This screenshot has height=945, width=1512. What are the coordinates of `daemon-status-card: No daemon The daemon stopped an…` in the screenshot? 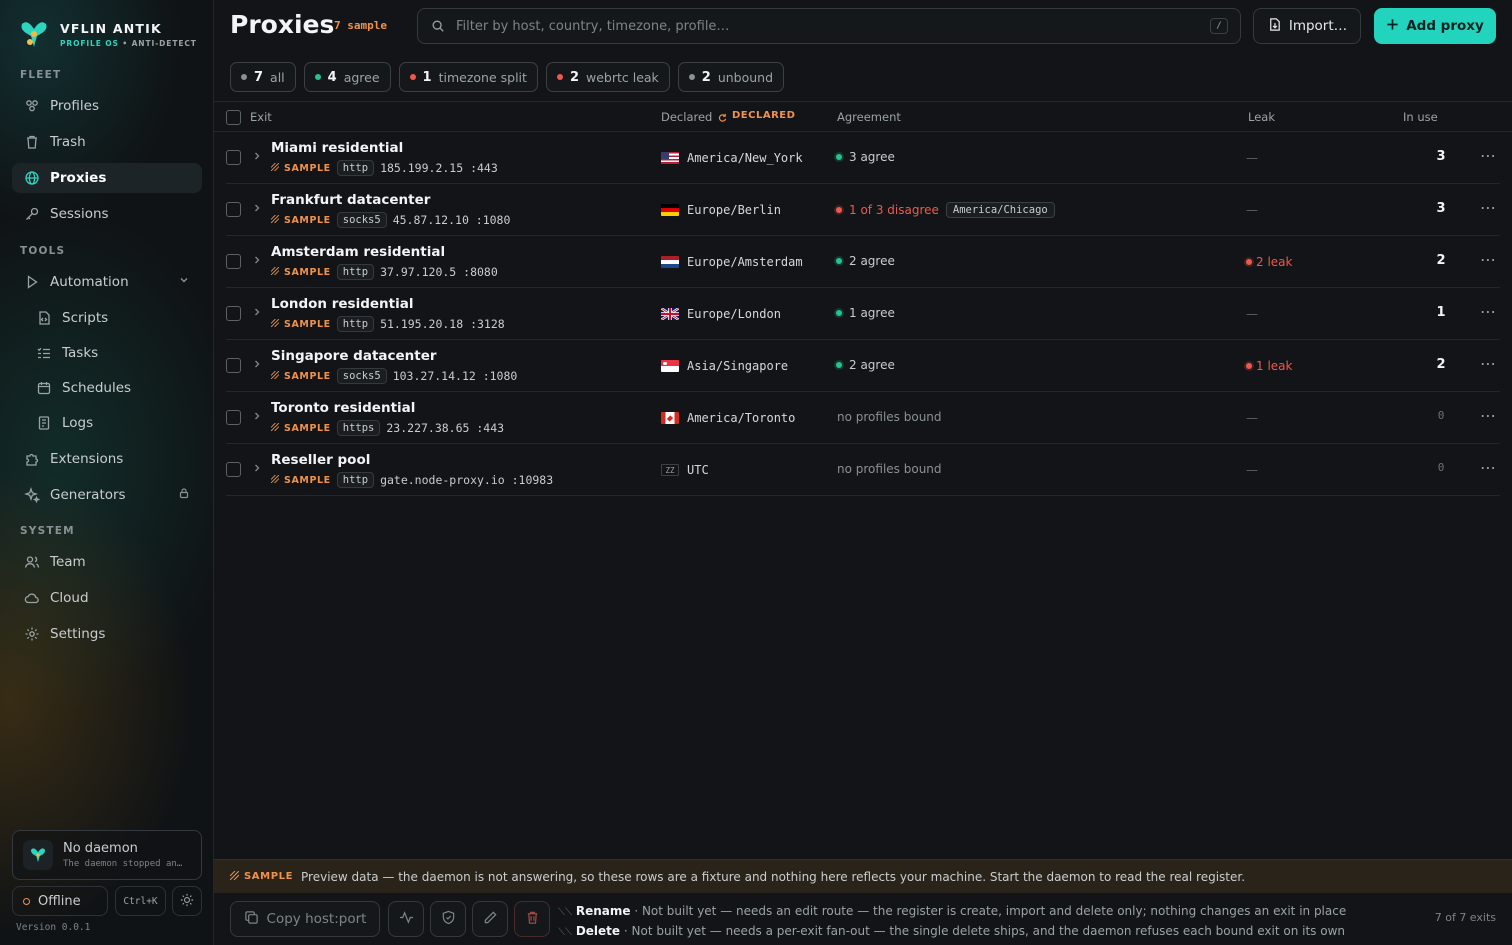 It's located at (107, 855).